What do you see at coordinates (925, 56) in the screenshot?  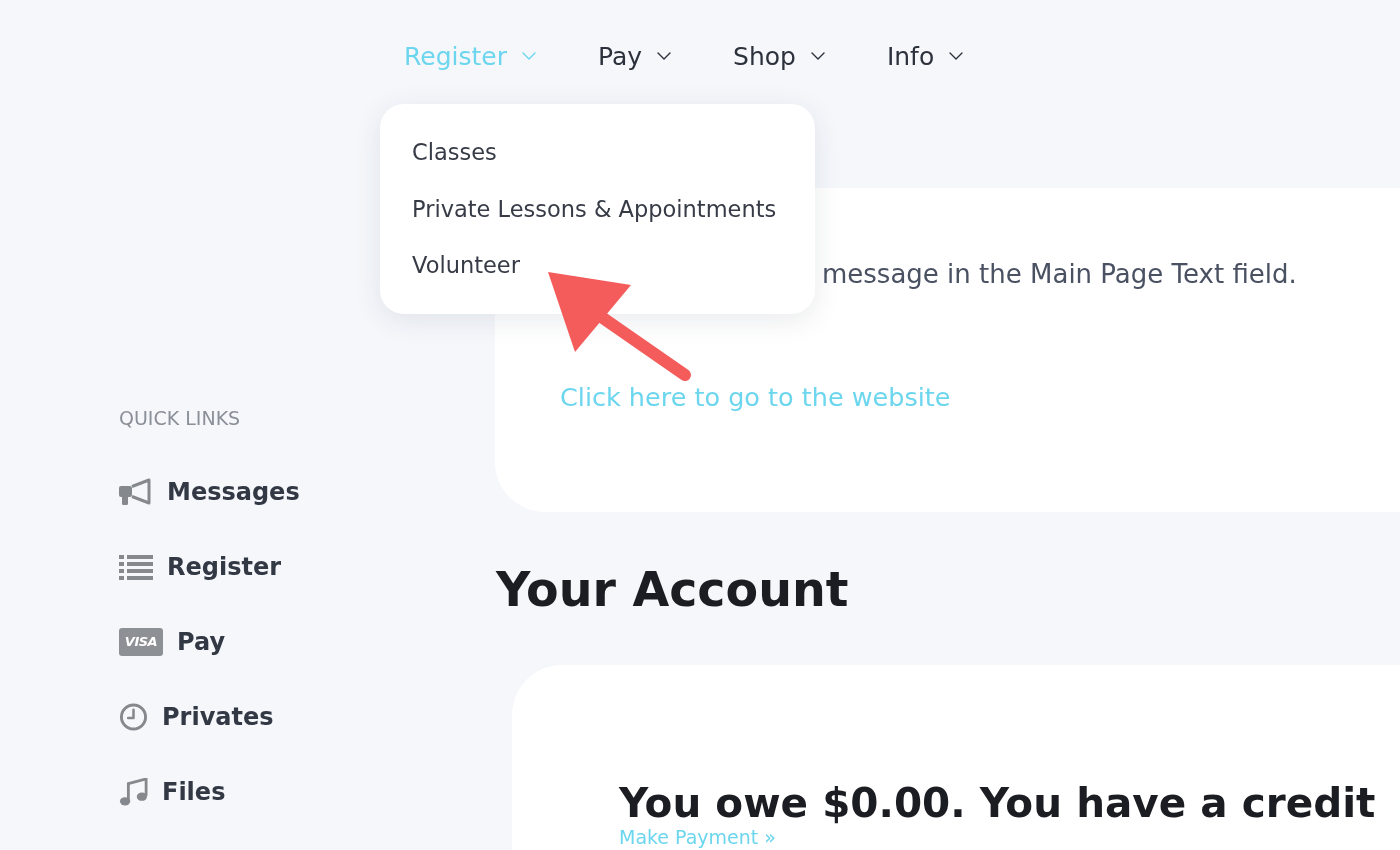 I see `nav-menu-button: Info` at bounding box center [925, 56].